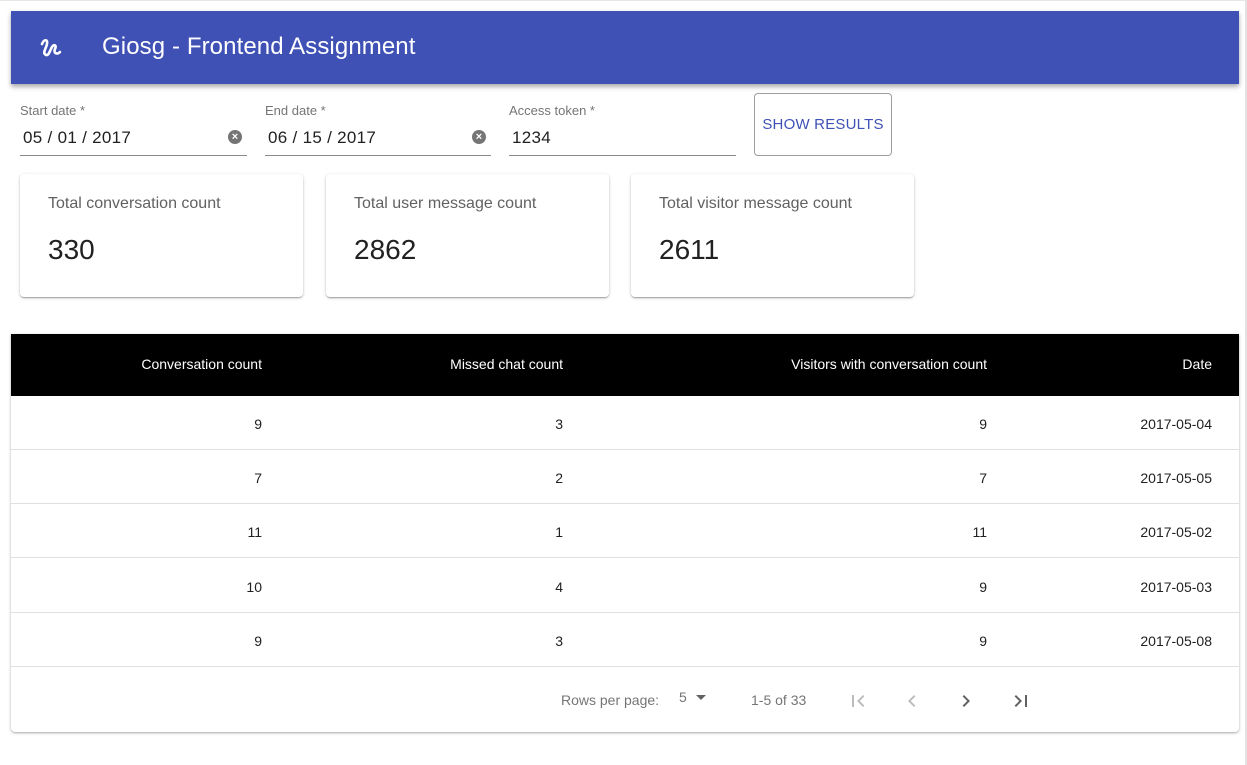 The width and height of the screenshot is (1247, 765). Describe the element at coordinates (695, 699) in the screenshot. I see `rows-per-page-select: 5` at that location.